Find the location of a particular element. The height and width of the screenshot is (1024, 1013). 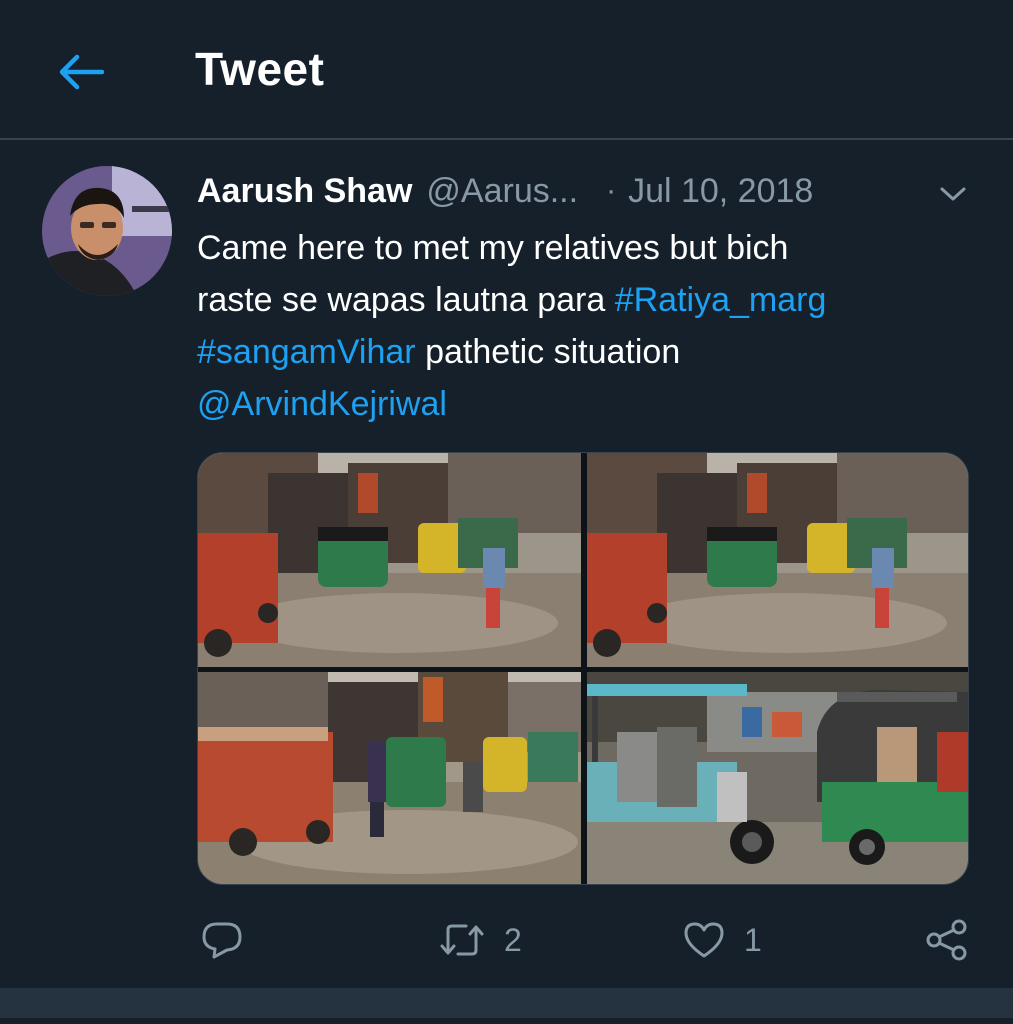

retweet-icon is located at coordinates (462, 940).